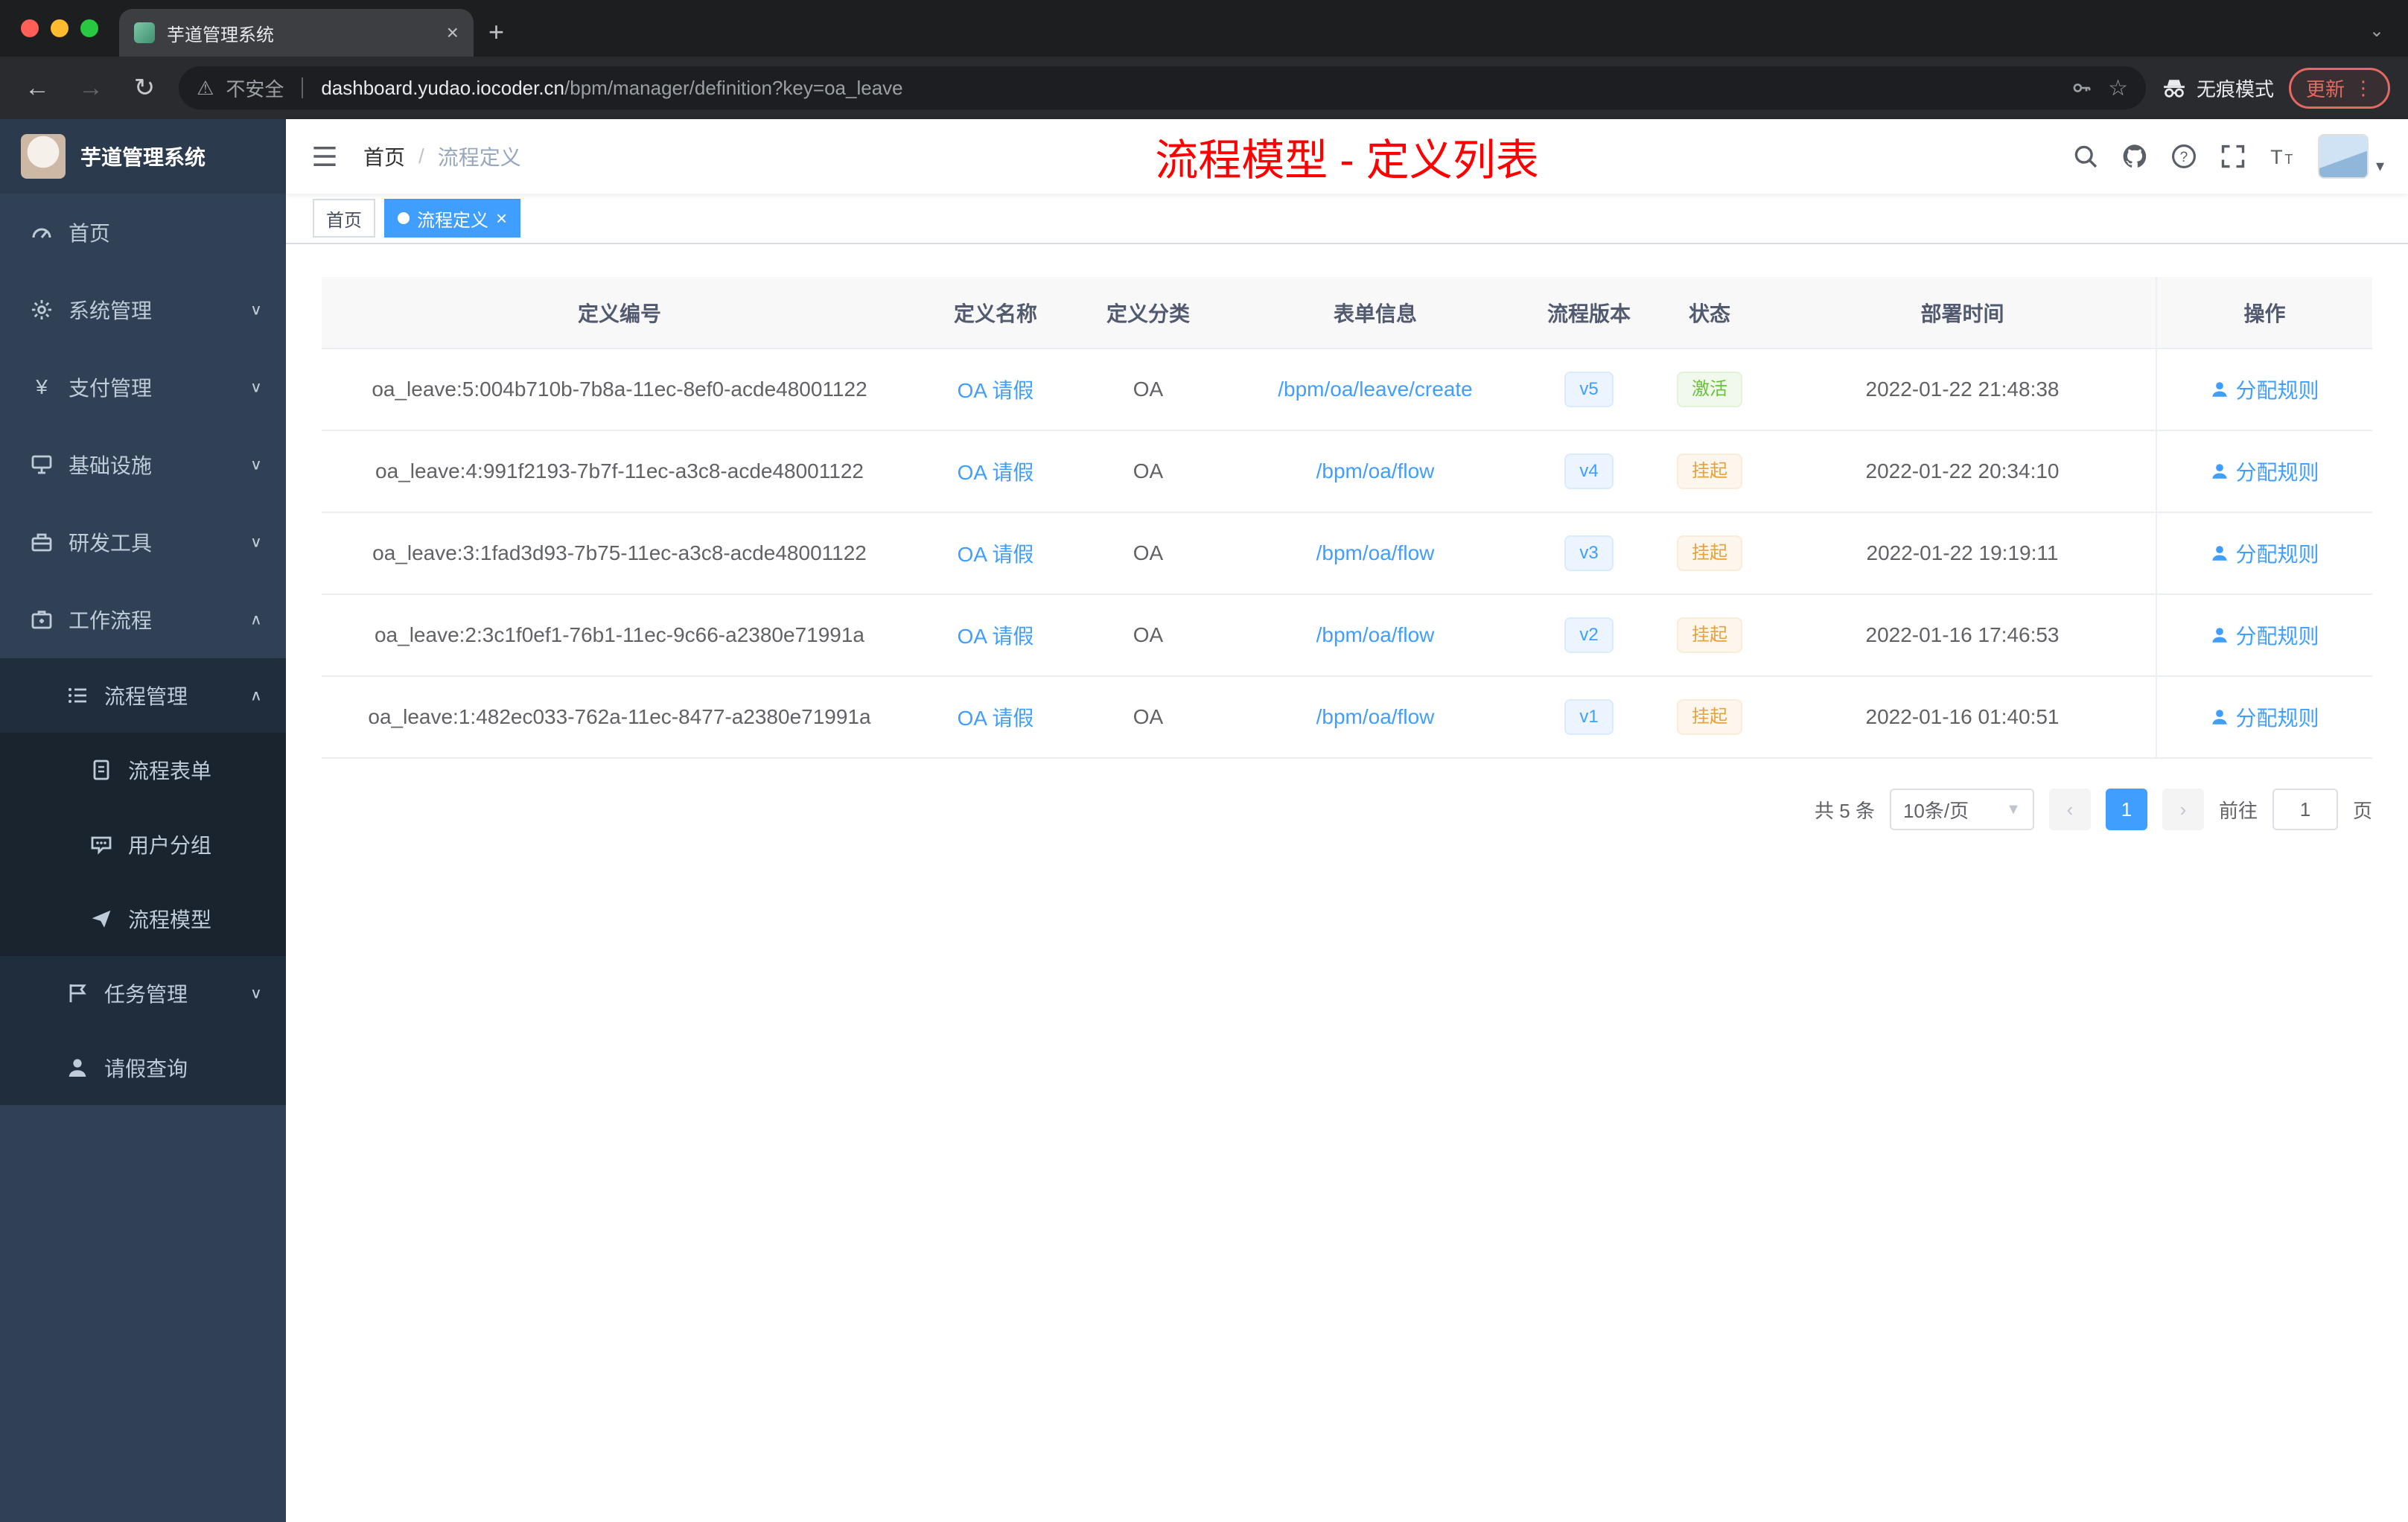 This screenshot has height=1522, width=2408. Describe the element at coordinates (143, 464) in the screenshot. I see `sidebar-item-infrastructure: 基础设施 ∨` at that location.